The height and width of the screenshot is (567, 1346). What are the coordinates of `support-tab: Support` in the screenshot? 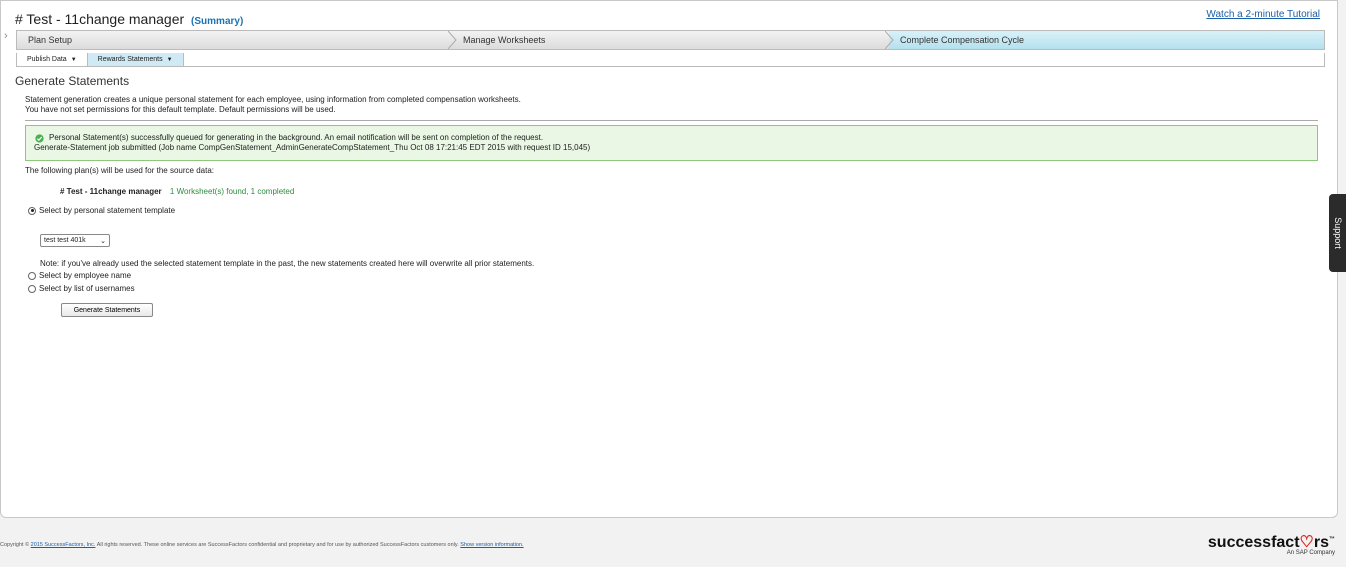 It's located at (1337, 233).